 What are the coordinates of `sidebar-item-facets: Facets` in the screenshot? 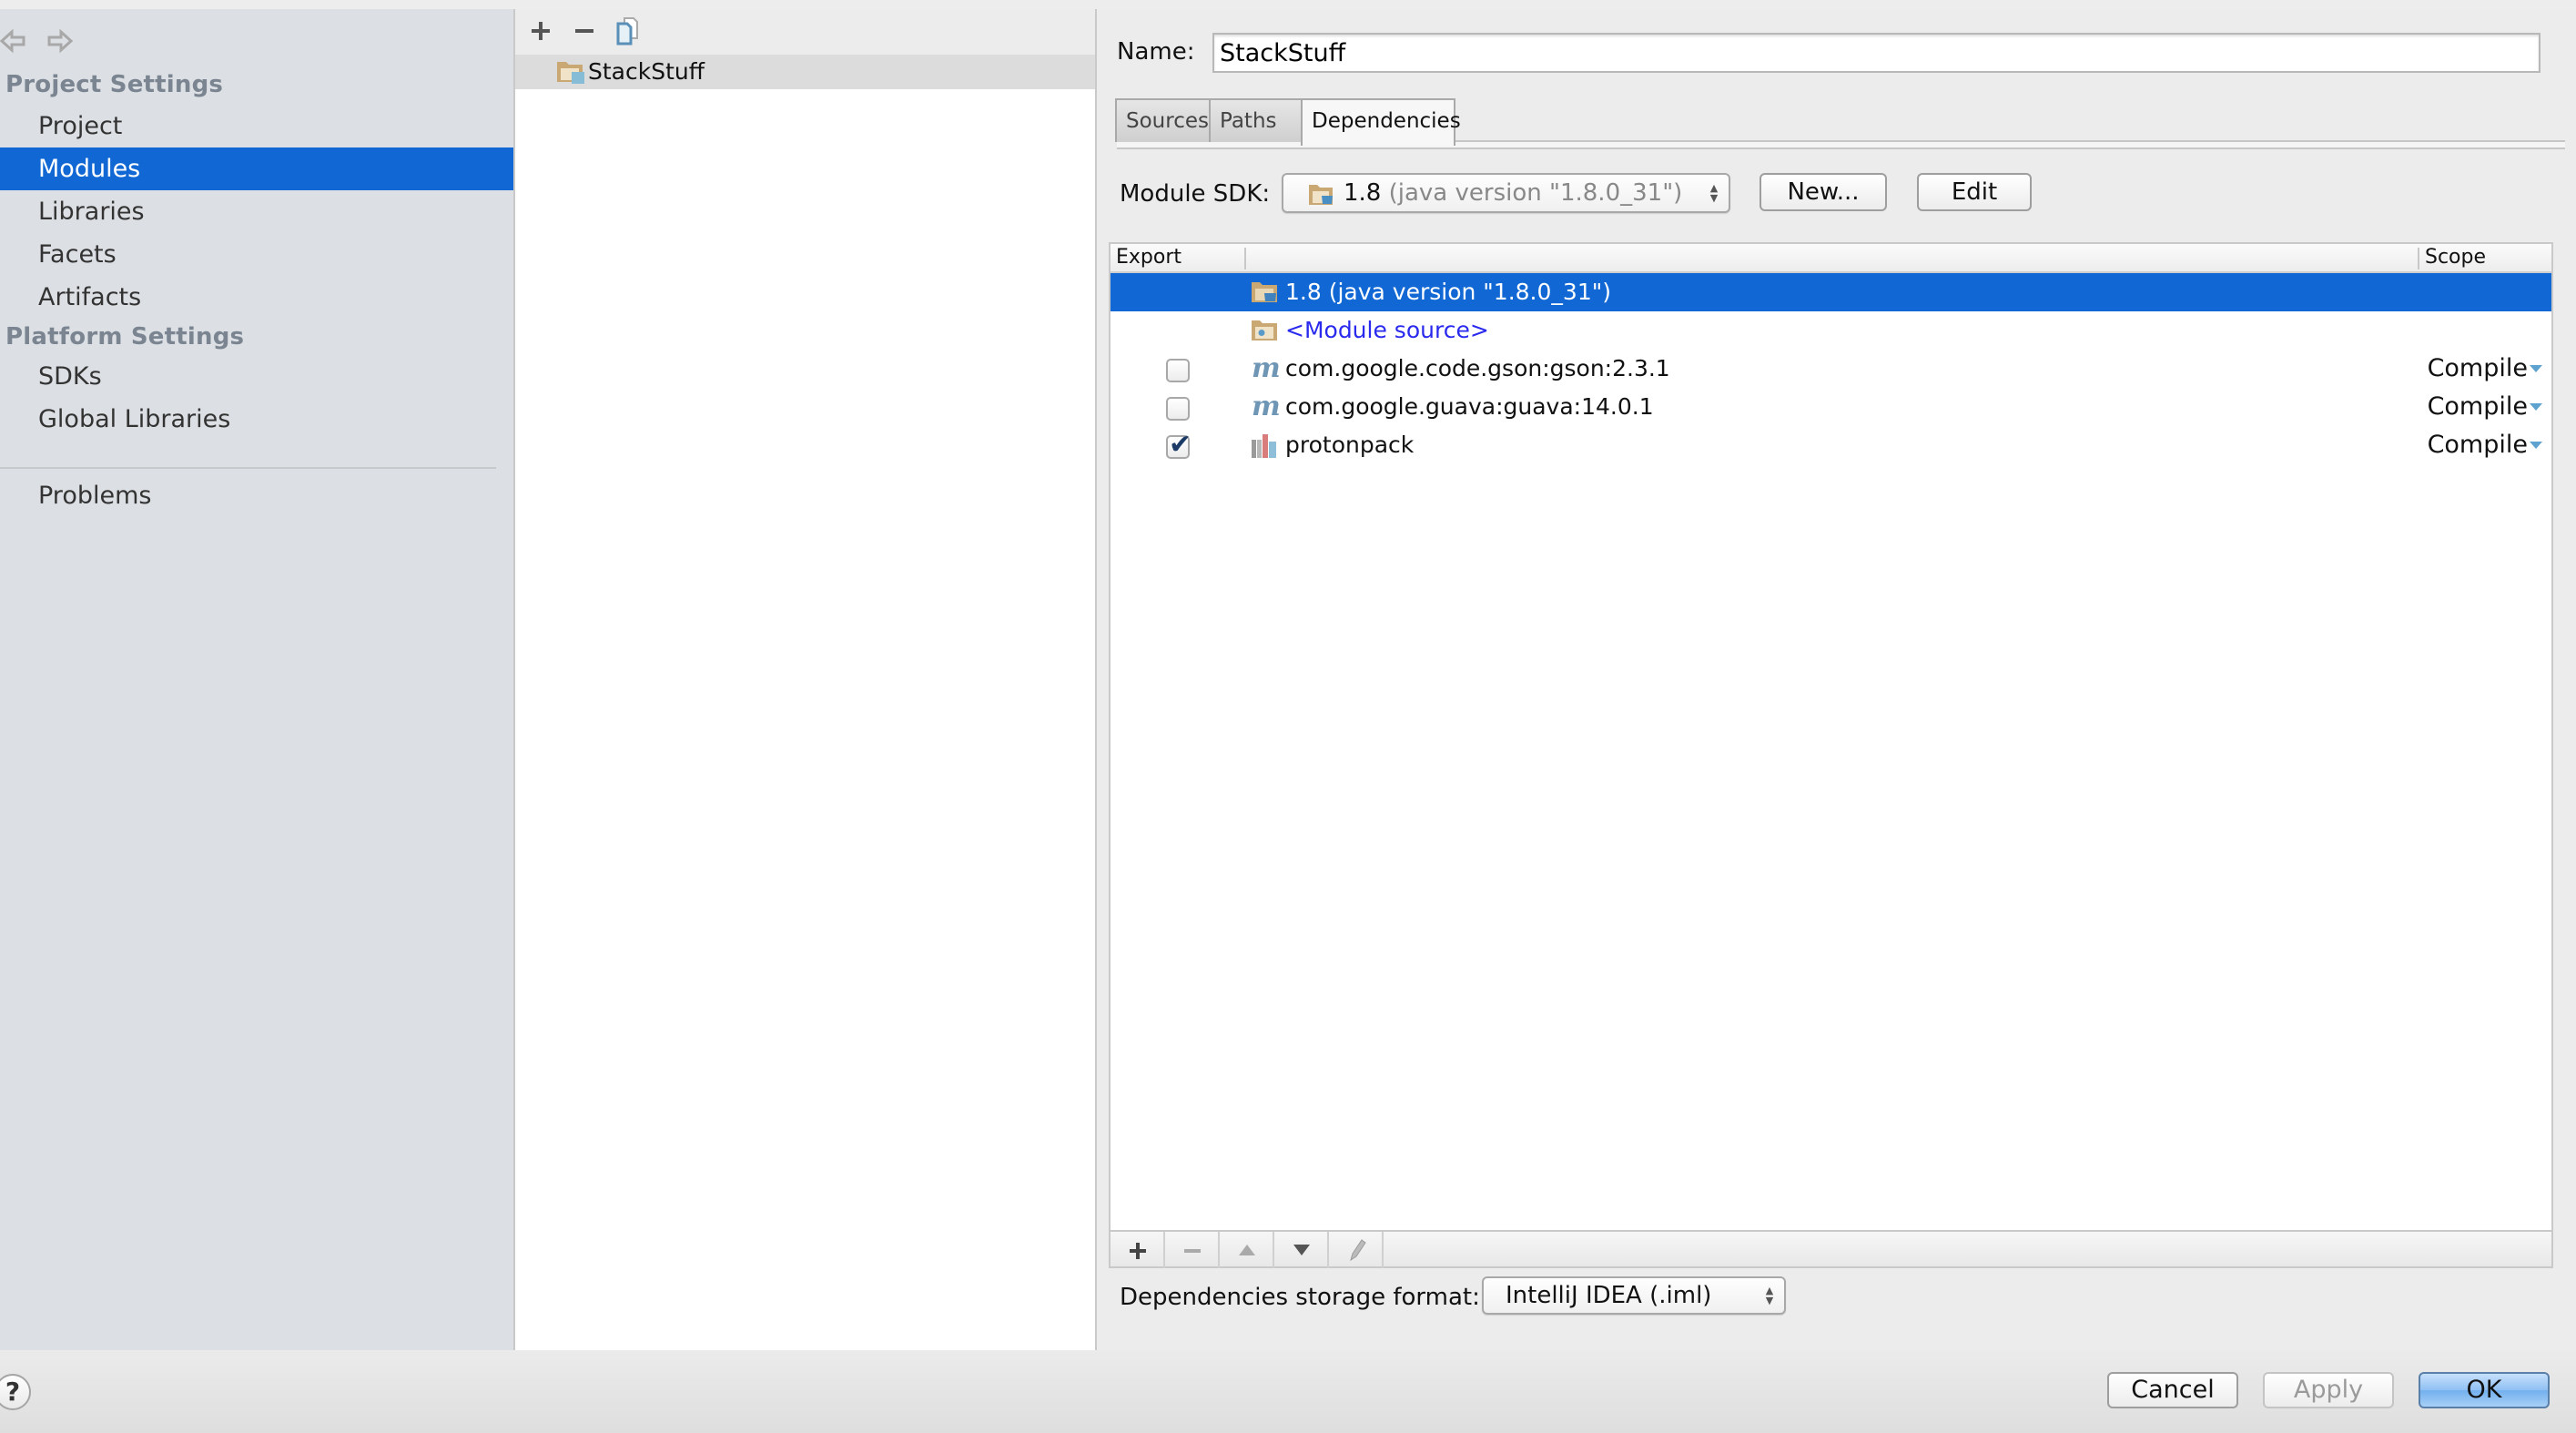 It's located at (256, 254).